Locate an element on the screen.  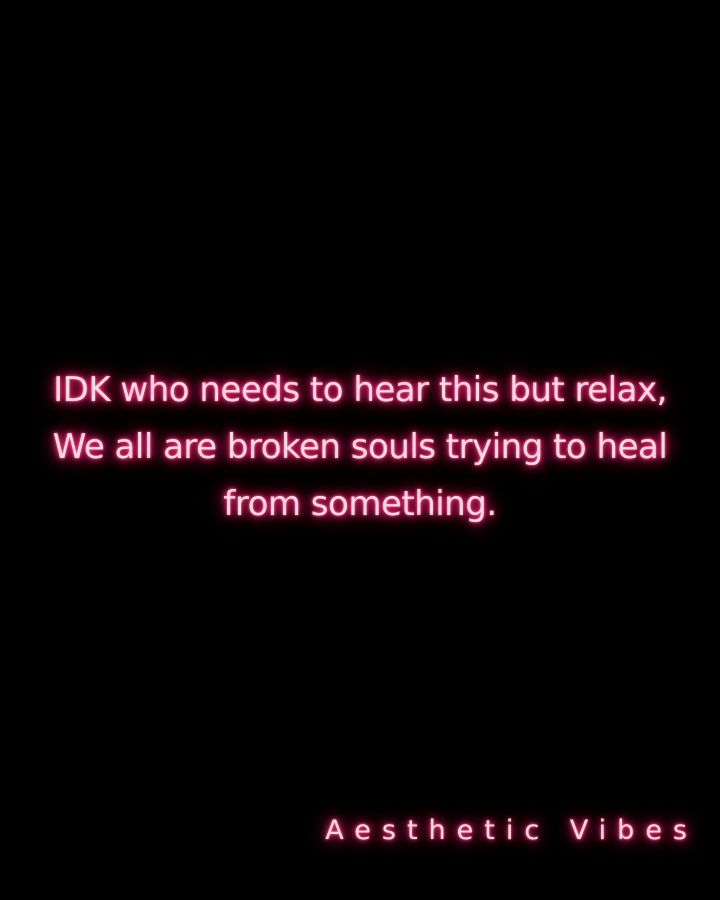
signature-watermark: Aesthetic Vibes is located at coordinates (511, 830).